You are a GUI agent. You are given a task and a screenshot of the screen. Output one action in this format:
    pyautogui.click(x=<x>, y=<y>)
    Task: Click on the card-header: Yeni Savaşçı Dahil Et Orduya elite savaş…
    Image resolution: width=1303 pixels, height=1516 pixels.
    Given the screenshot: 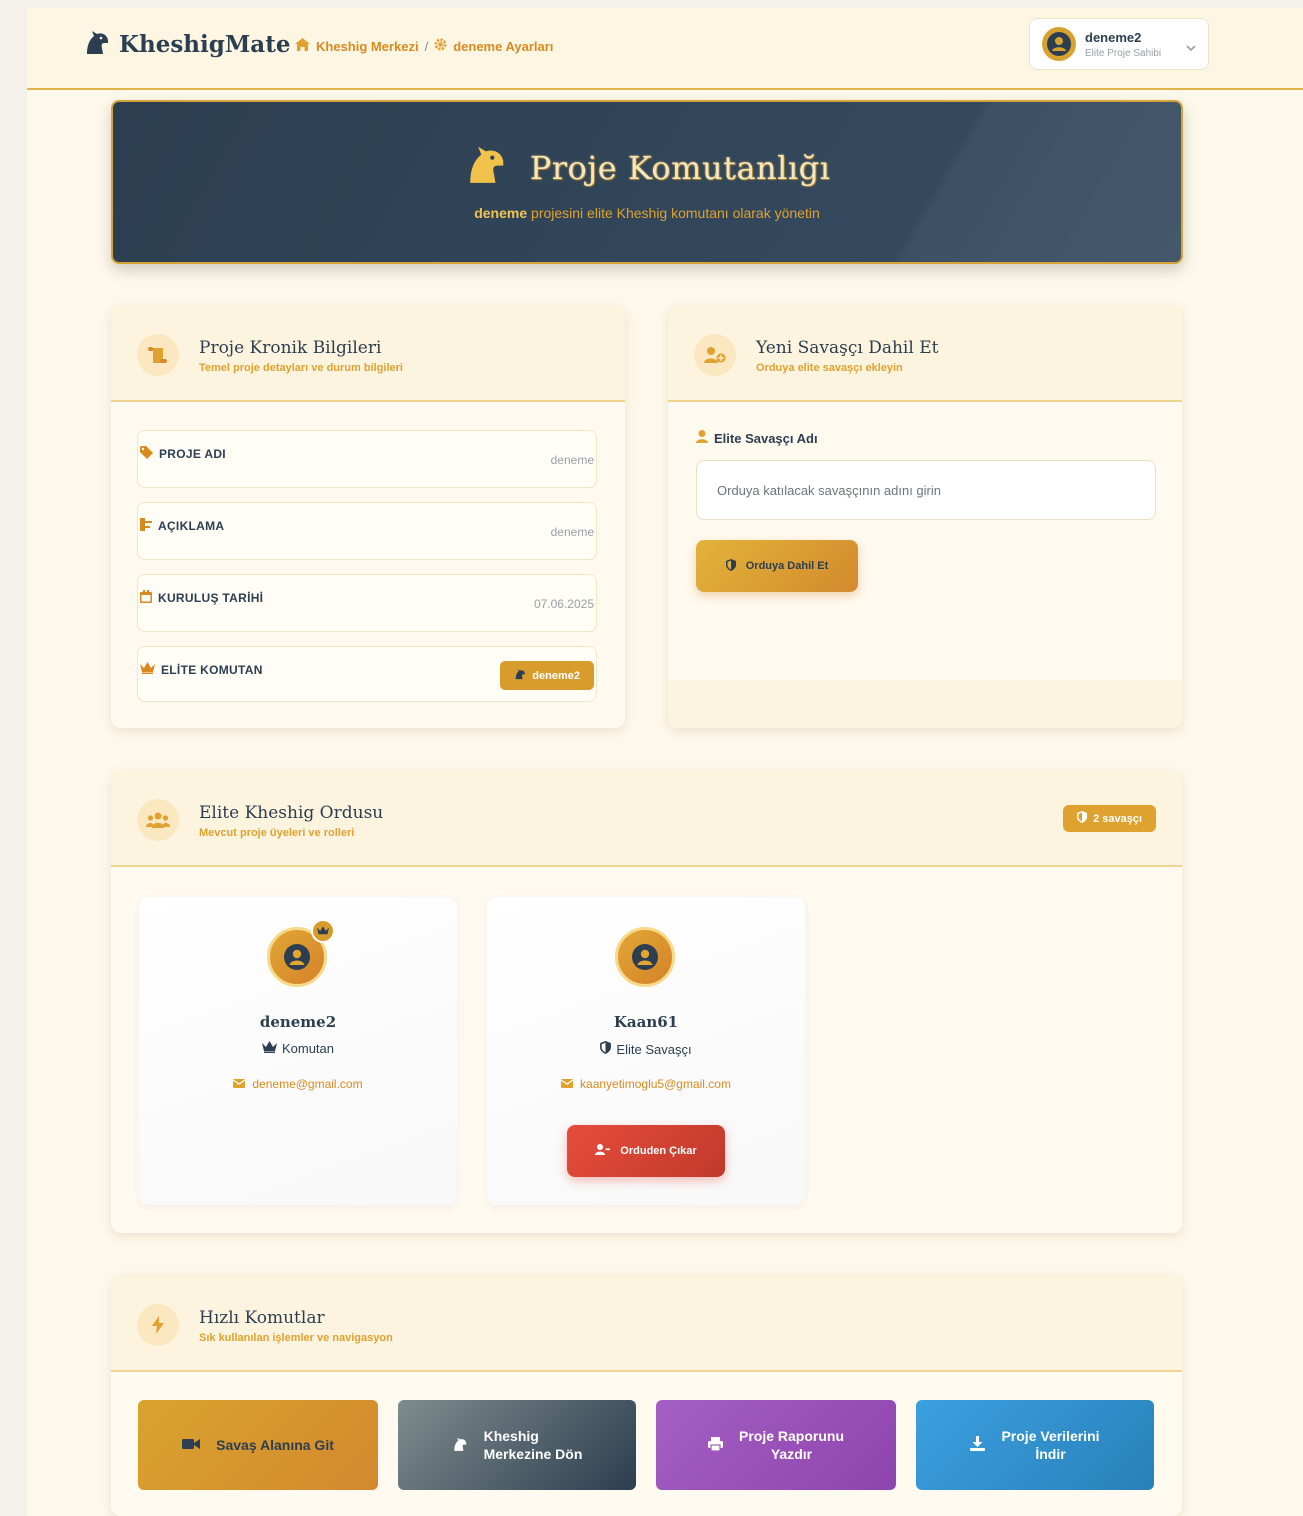 What is the action you would take?
    pyautogui.click(x=925, y=354)
    